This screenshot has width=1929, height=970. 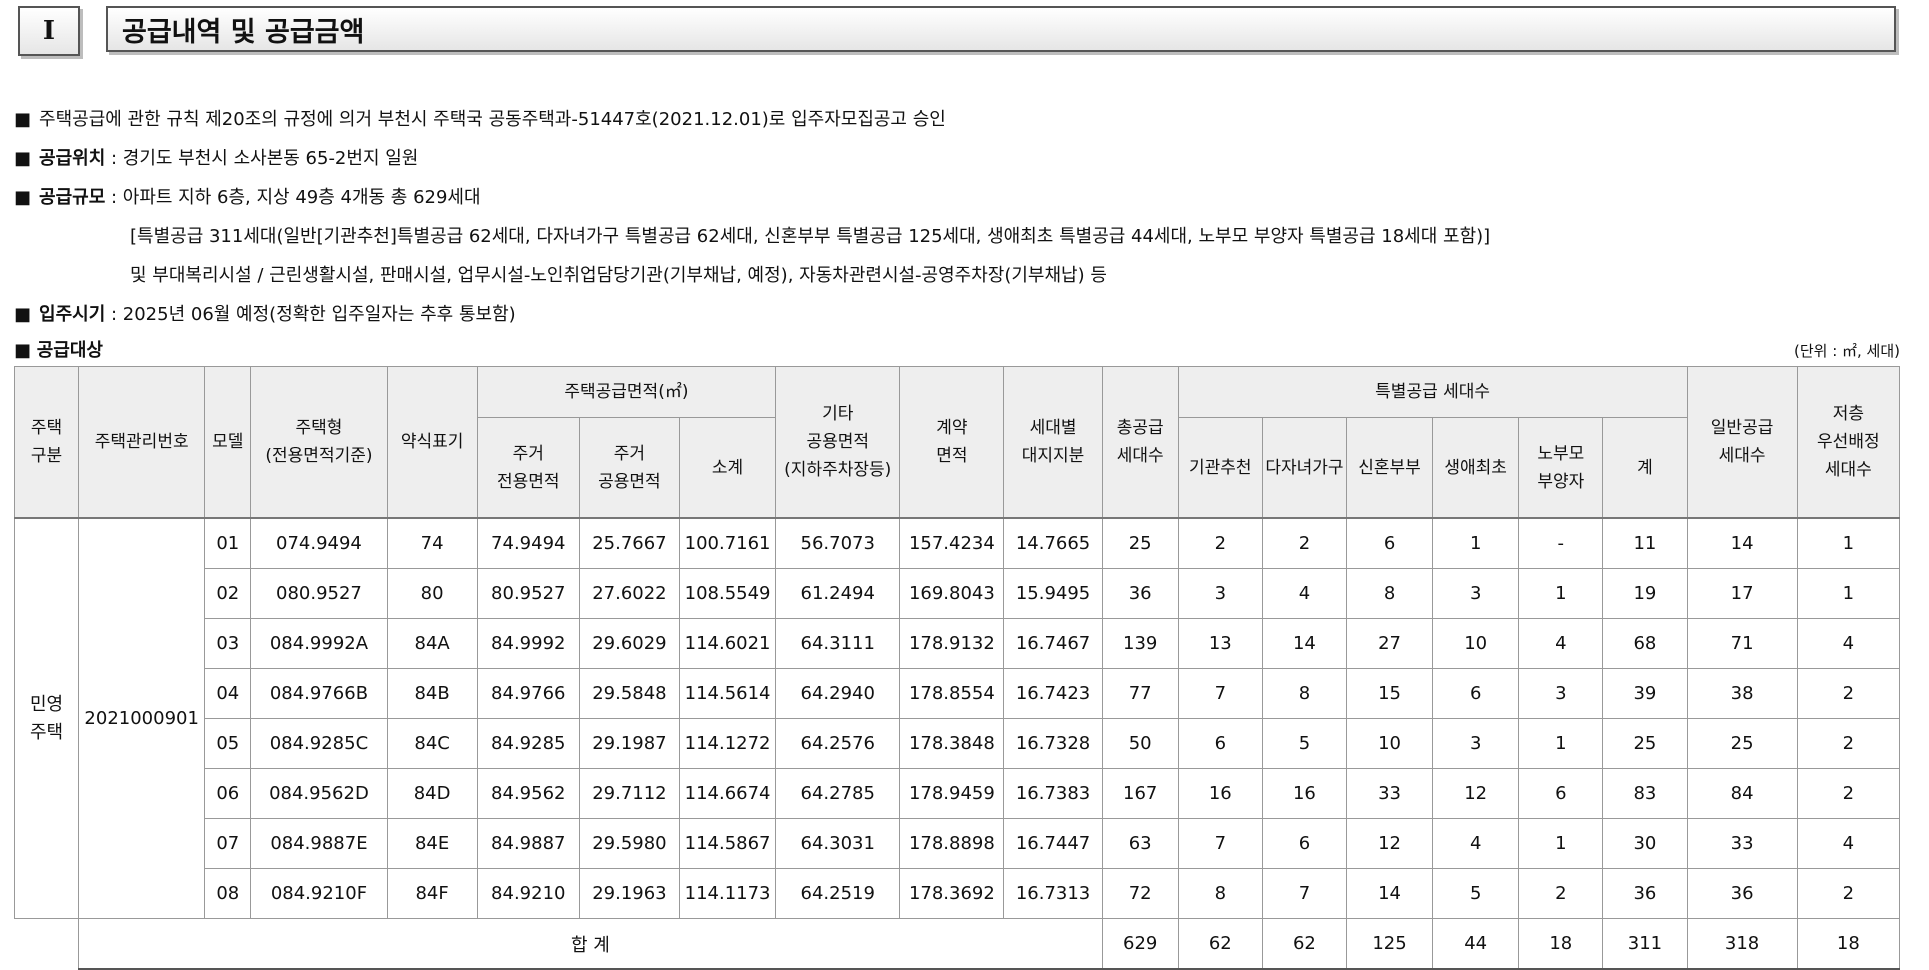 What do you see at coordinates (838, 843) in the screenshot?
I see `other-common-area-cell: 64.3031` at bounding box center [838, 843].